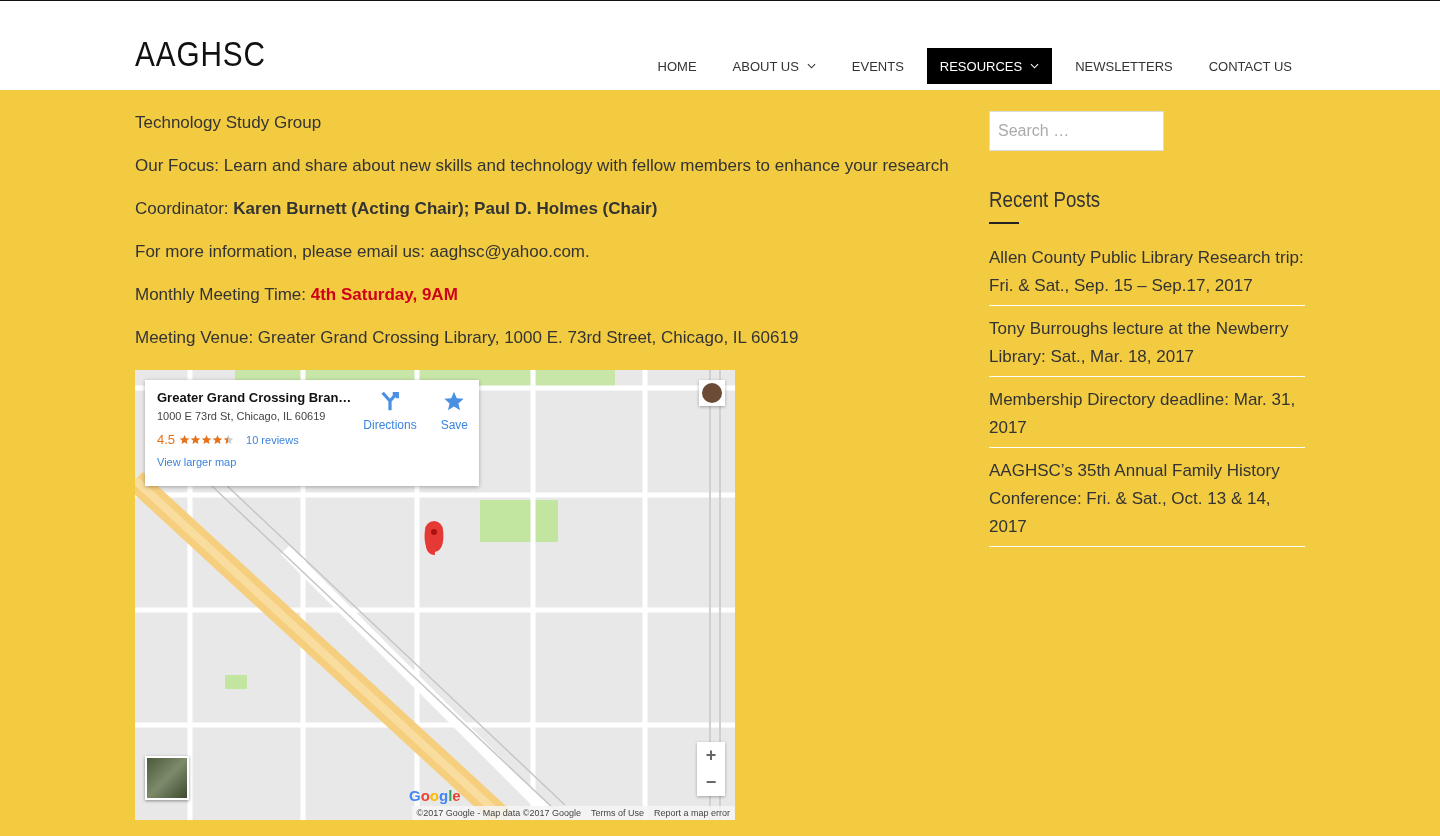  I want to click on paragraph: Technology Study Group, so click(229, 123).